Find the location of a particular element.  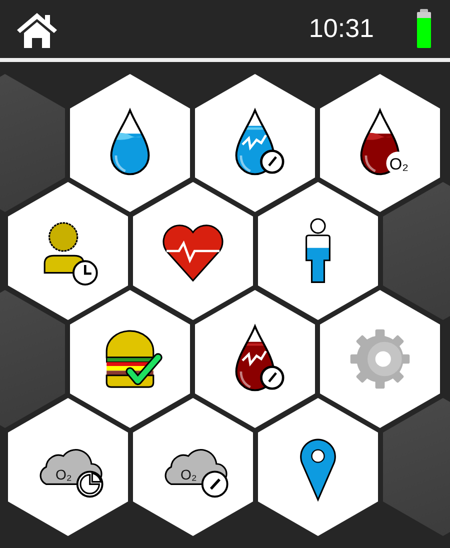

clock-time: 10:31 is located at coordinates (341, 28).